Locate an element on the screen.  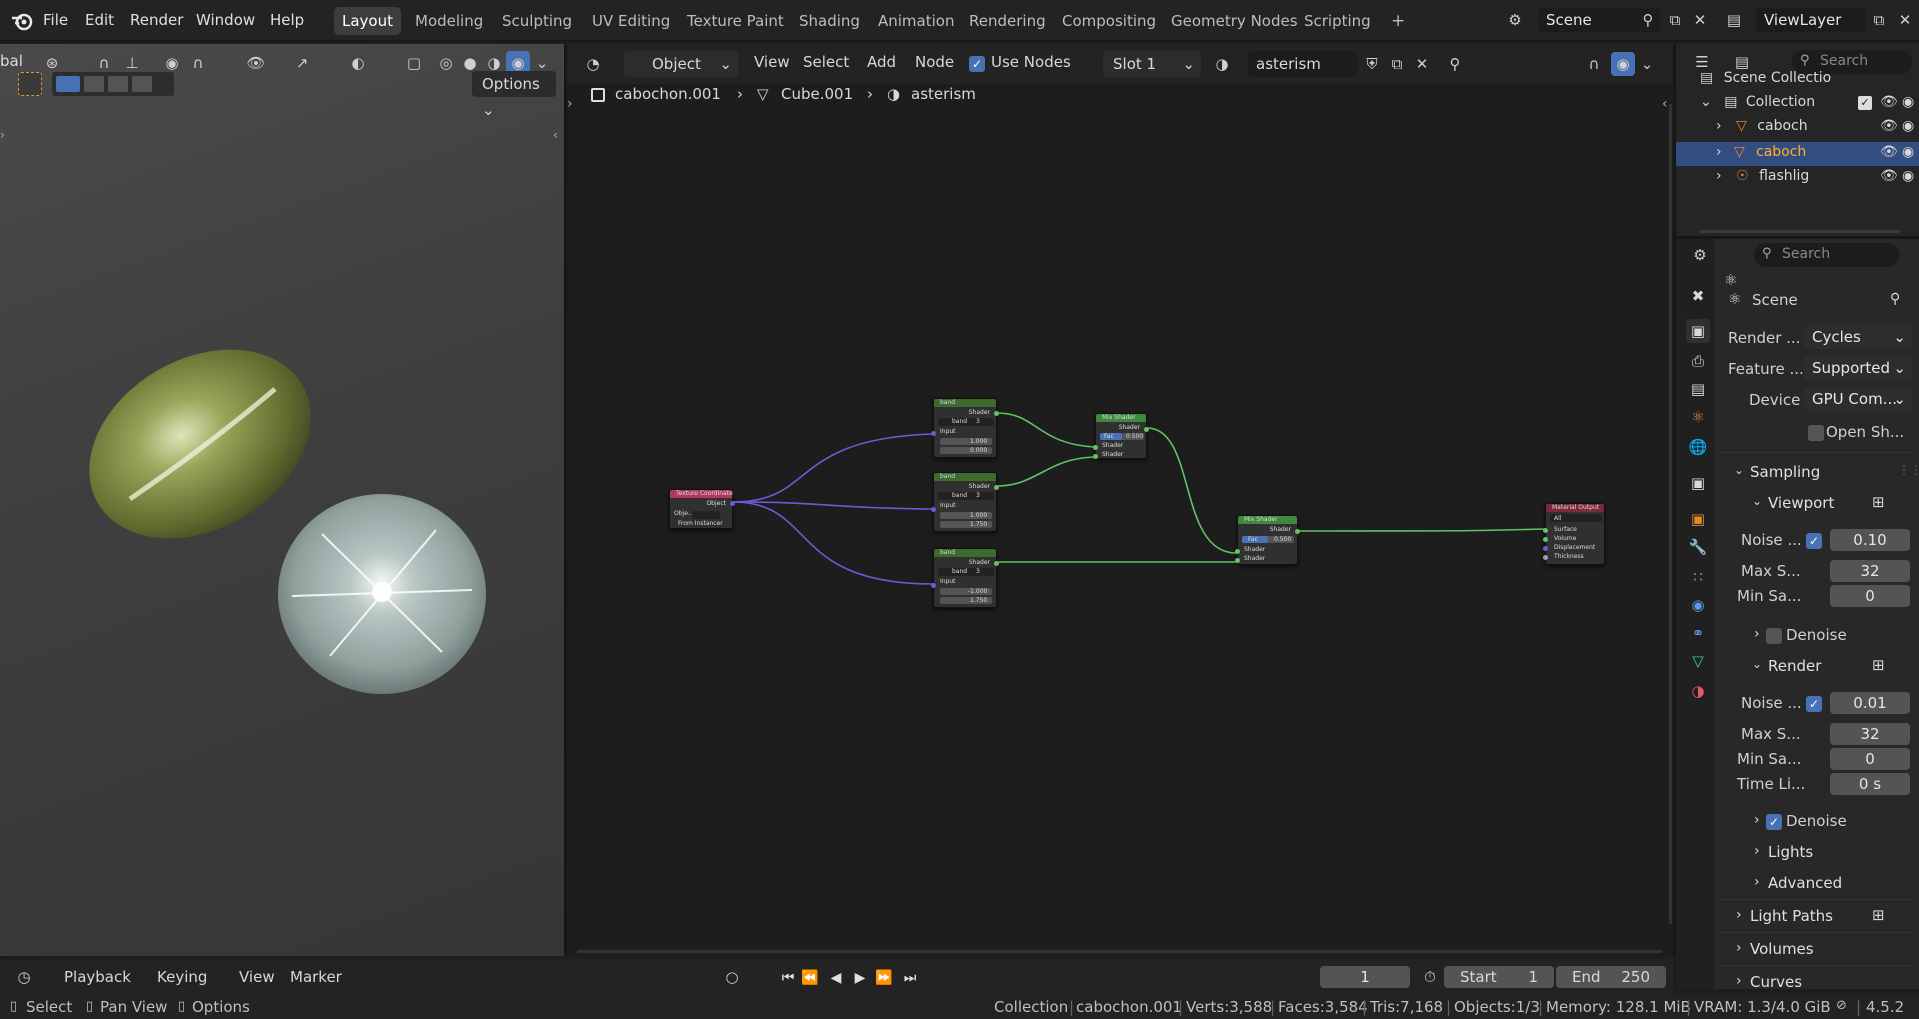
open-shading-checkbox is located at coordinates (1816, 433).